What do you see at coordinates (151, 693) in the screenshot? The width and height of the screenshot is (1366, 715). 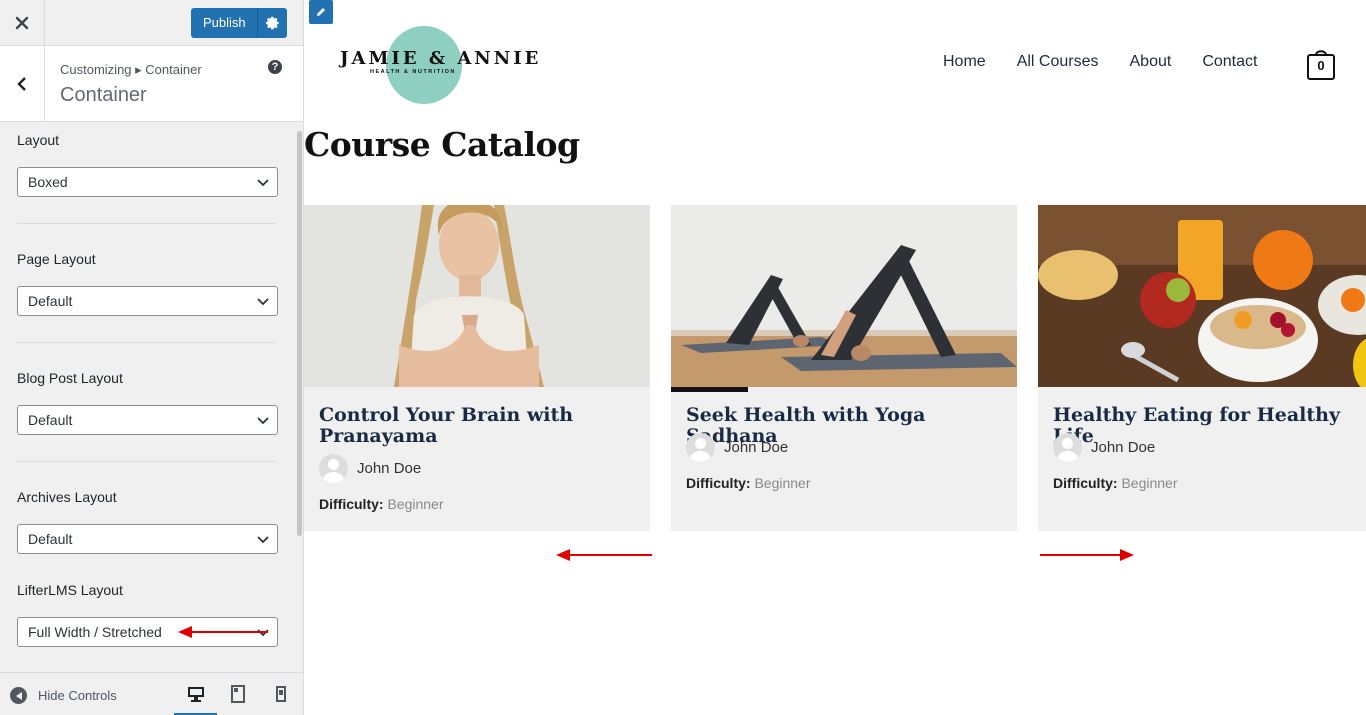 I see `customizer-footer: Hide Controls` at bounding box center [151, 693].